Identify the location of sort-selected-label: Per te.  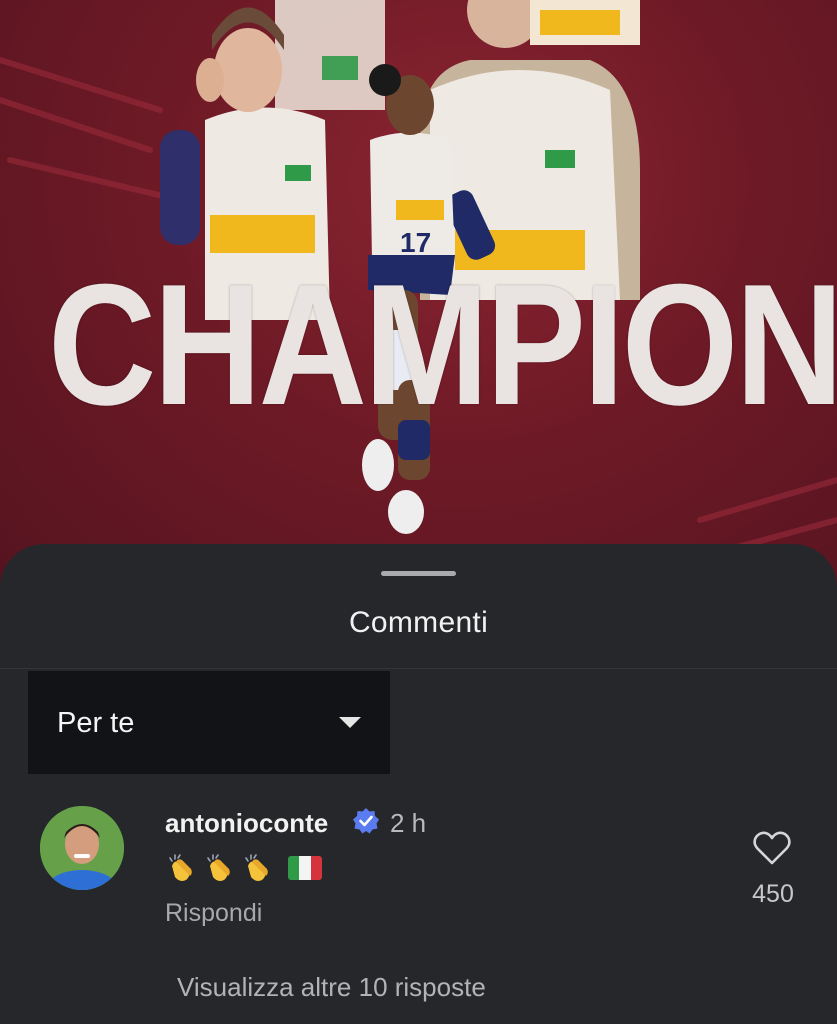
(96, 723).